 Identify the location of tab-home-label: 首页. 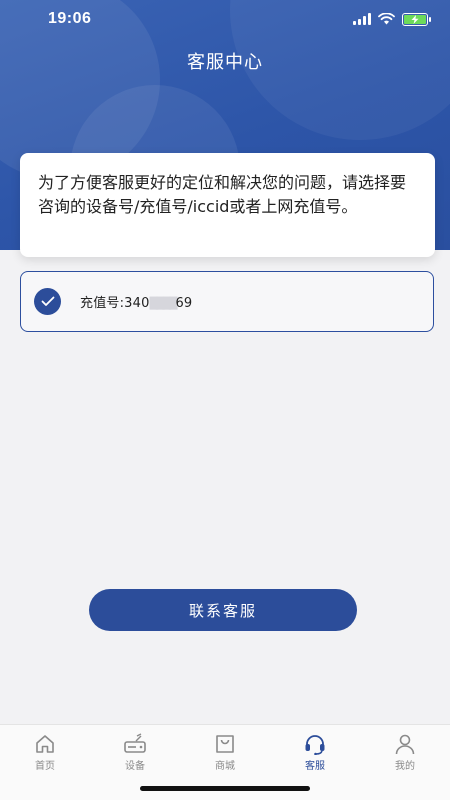
(45, 766).